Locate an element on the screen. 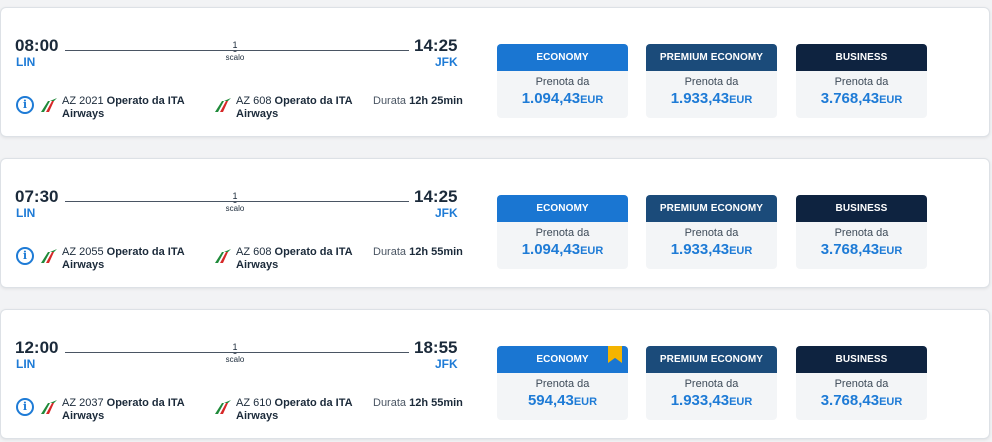 The image size is (992, 442). fare-price: 1.094,43EUR is located at coordinates (562, 250).